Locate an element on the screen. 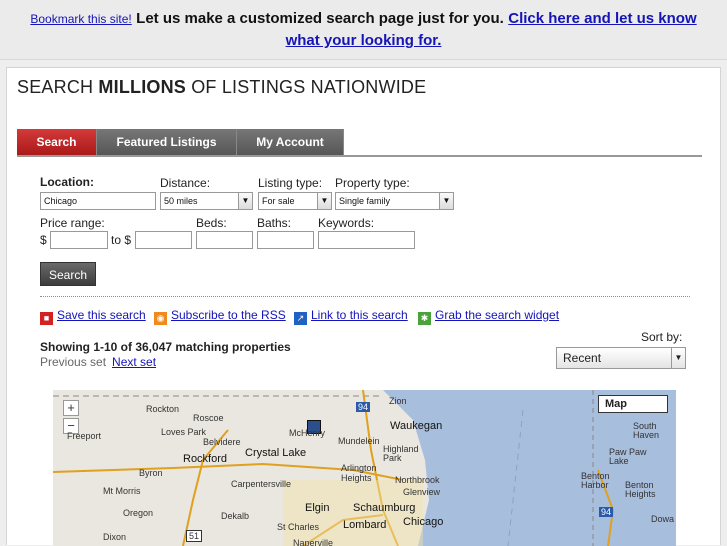  keywords-input is located at coordinates (366, 240).